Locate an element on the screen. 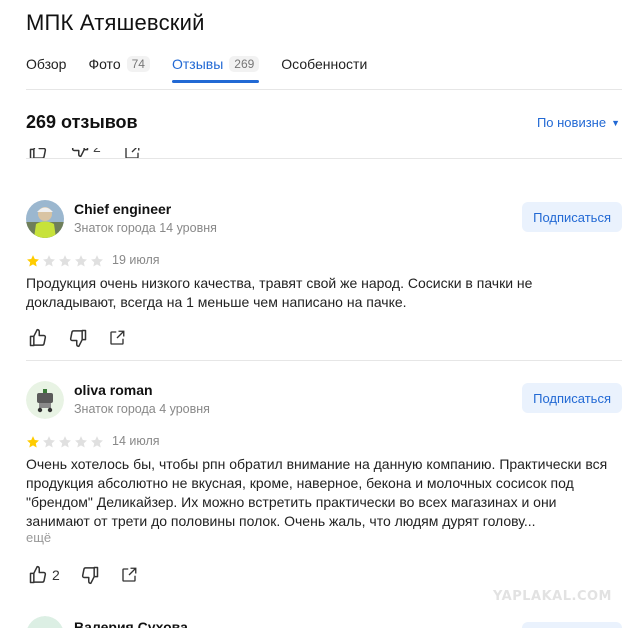 The width and height of the screenshot is (640, 628). tab-overview: Обзор is located at coordinates (46, 64).